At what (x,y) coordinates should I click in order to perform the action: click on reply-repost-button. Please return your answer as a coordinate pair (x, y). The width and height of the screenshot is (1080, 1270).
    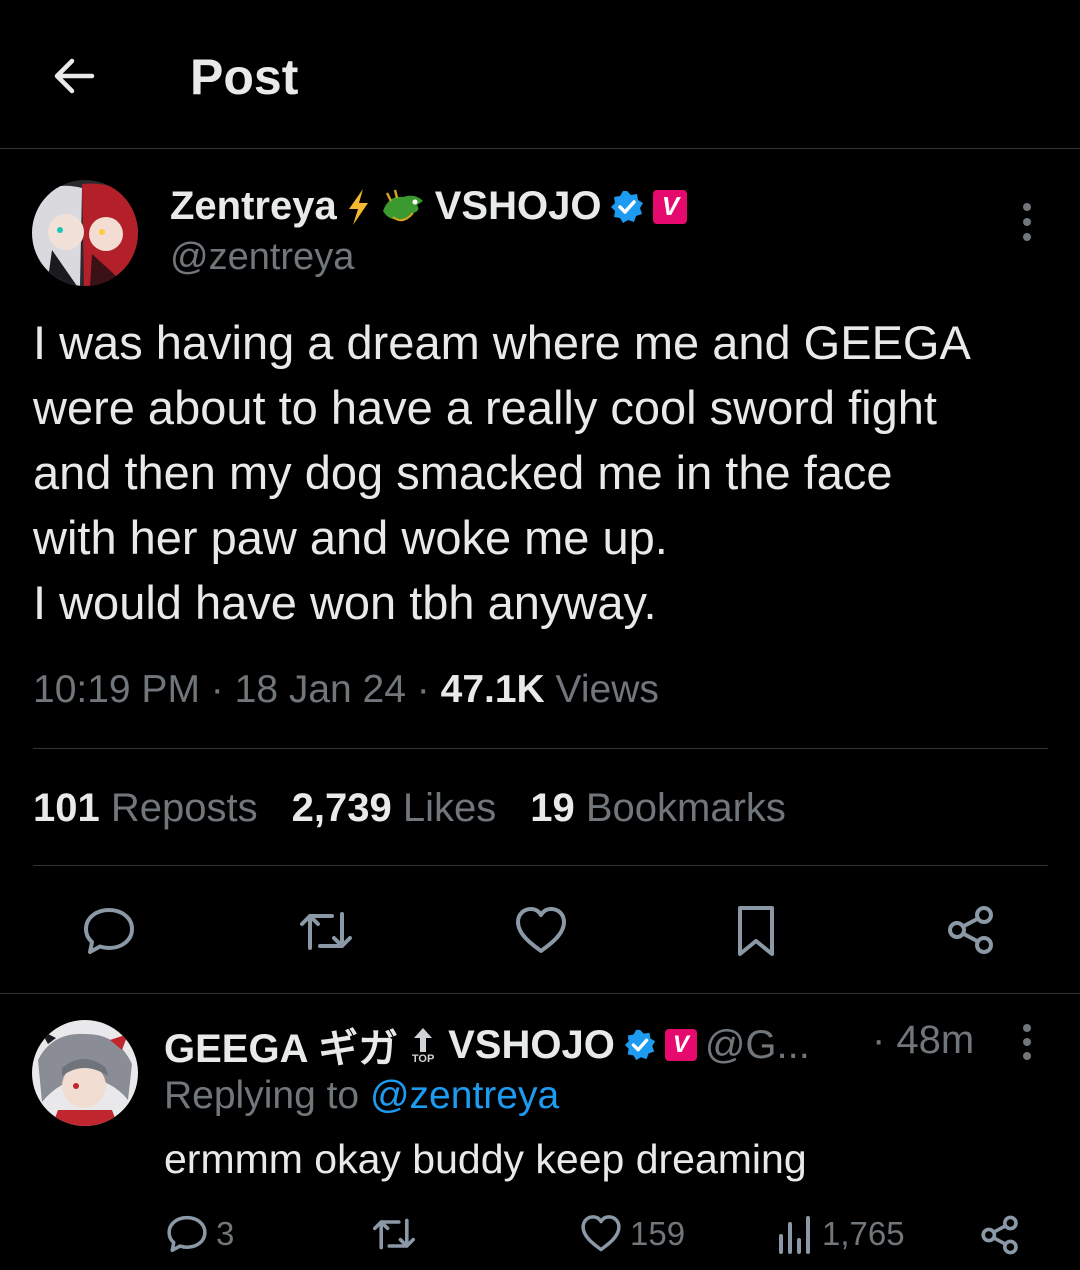
    Looking at the image, I should click on (394, 1234).